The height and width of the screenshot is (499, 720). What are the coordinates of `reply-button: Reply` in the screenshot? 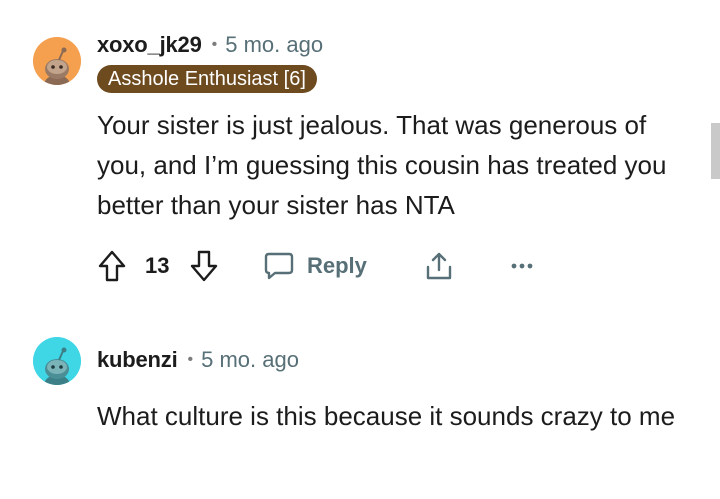 It's located at (315, 266).